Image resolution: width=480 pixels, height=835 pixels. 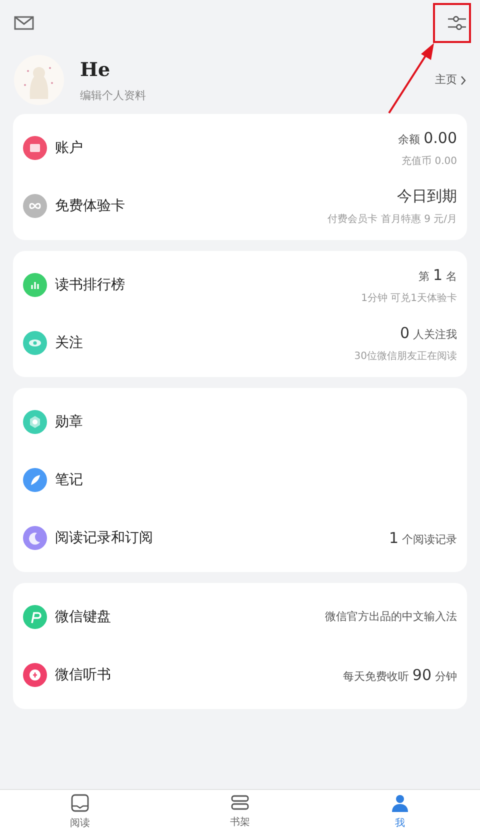 What do you see at coordinates (422, 538) in the screenshot?
I see `row-value: 1 个阅读记录` at bounding box center [422, 538].